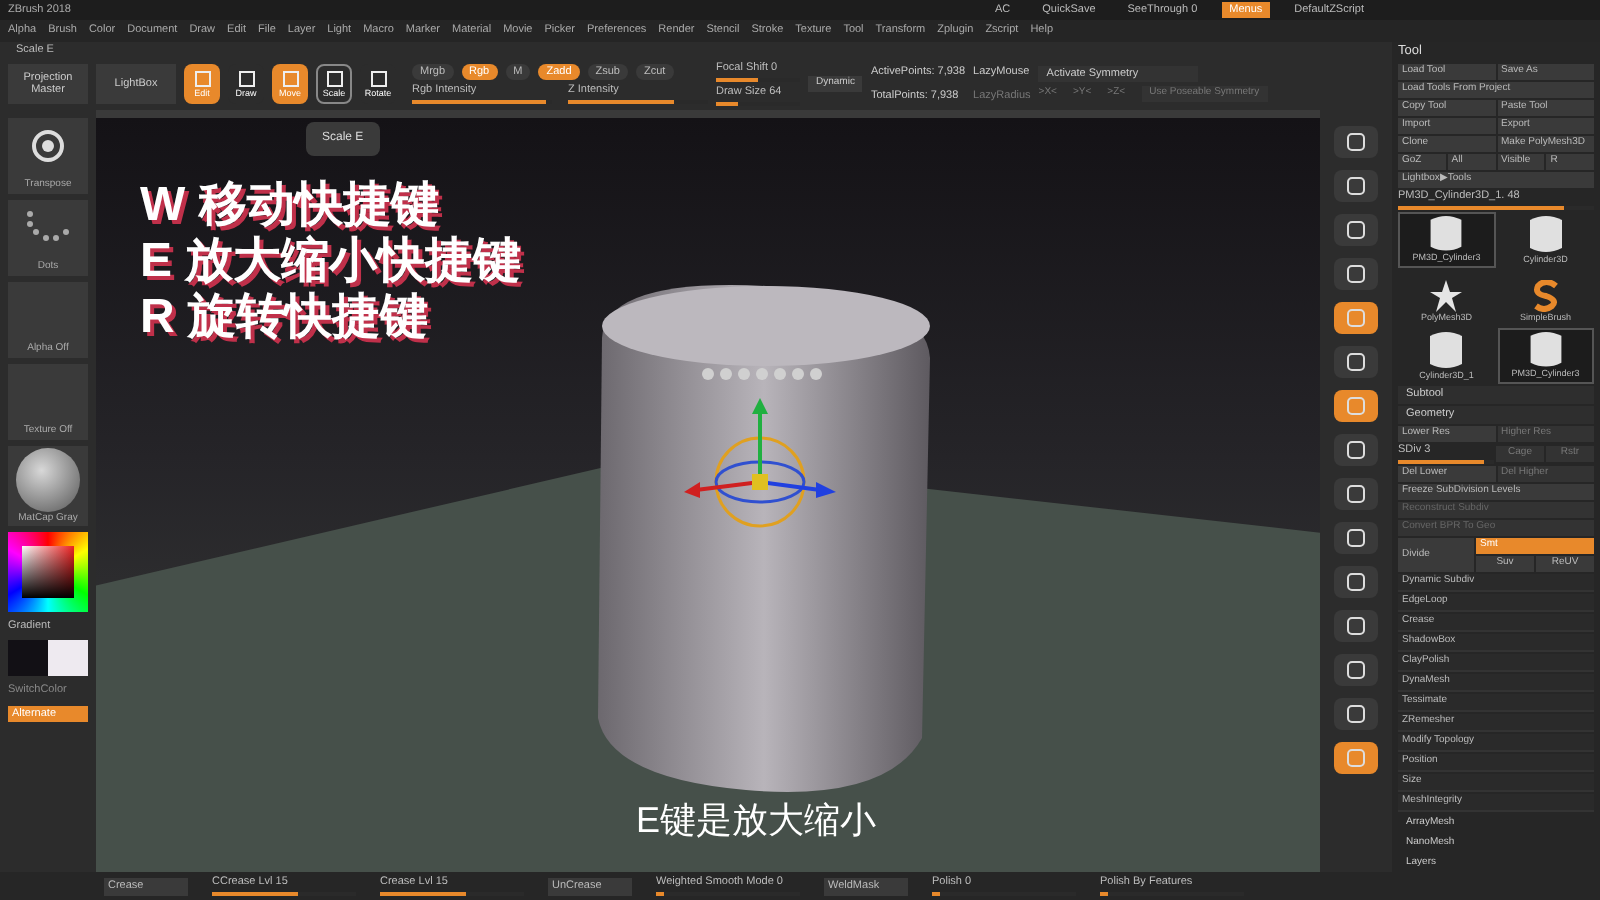 The image size is (1600, 900). What do you see at coordinates (48, 146) in the screenshot?
I see `gizmo-icon` at bounding box center [48, 146].